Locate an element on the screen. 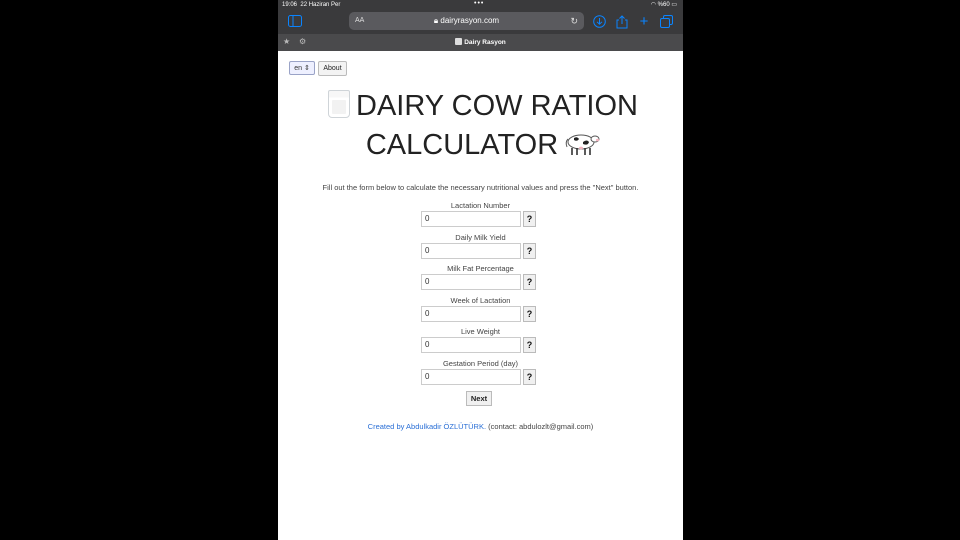 The image size is (960, 540). new-tab-icon: + is located at coordinates (644, 21).